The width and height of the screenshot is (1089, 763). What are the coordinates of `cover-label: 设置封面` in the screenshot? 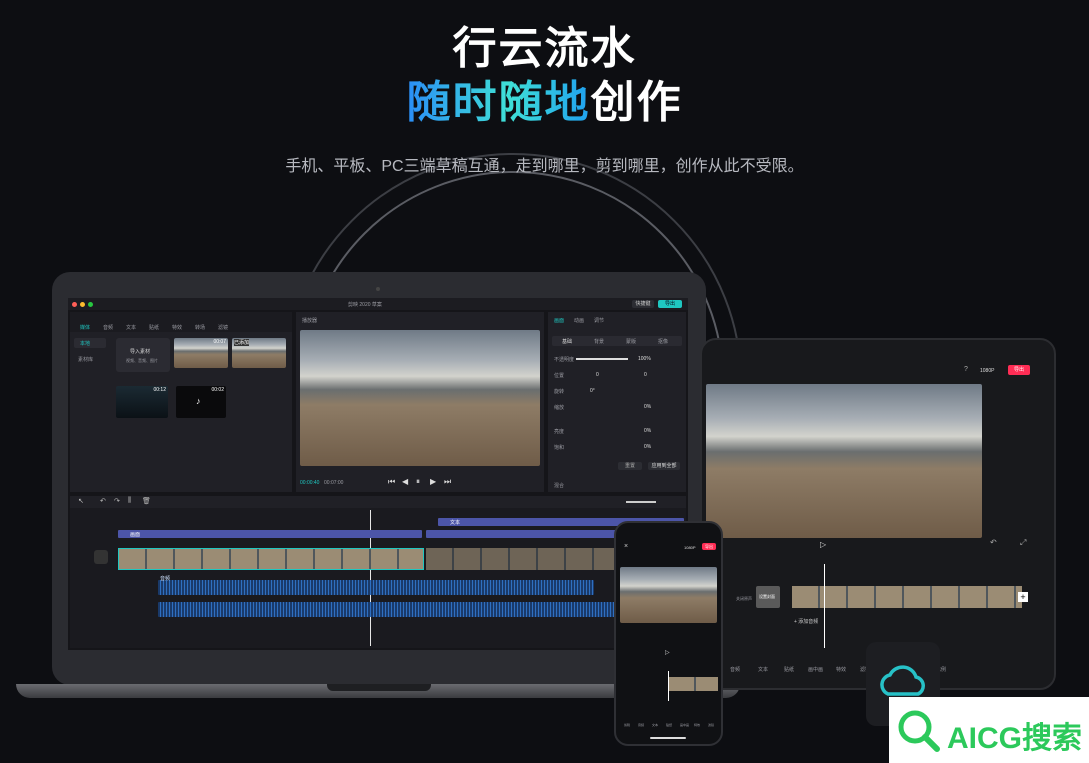 It's located at (767, 596).